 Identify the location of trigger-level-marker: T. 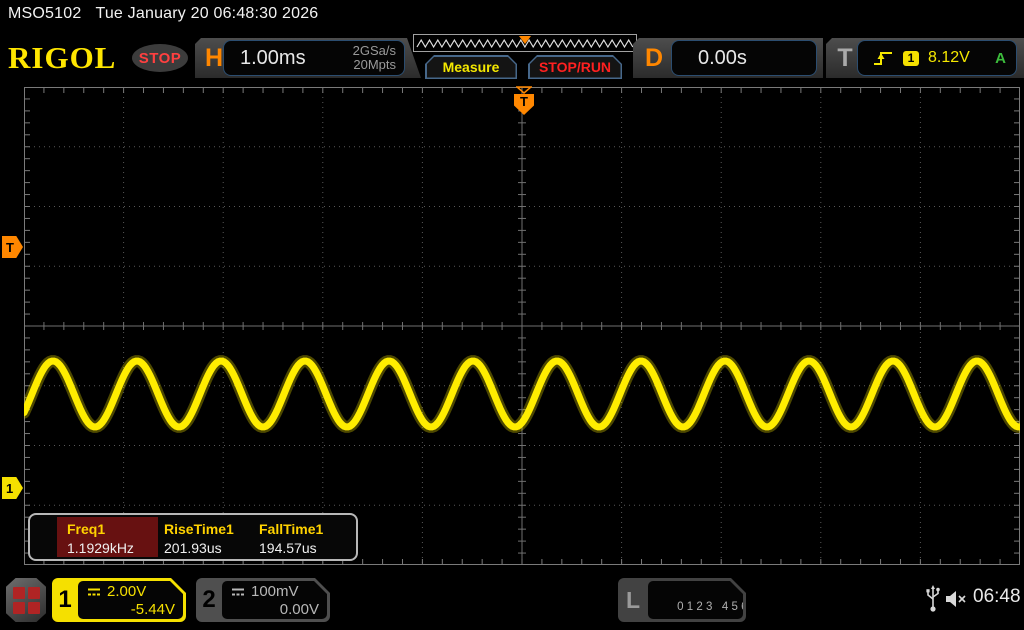
(12, 247).